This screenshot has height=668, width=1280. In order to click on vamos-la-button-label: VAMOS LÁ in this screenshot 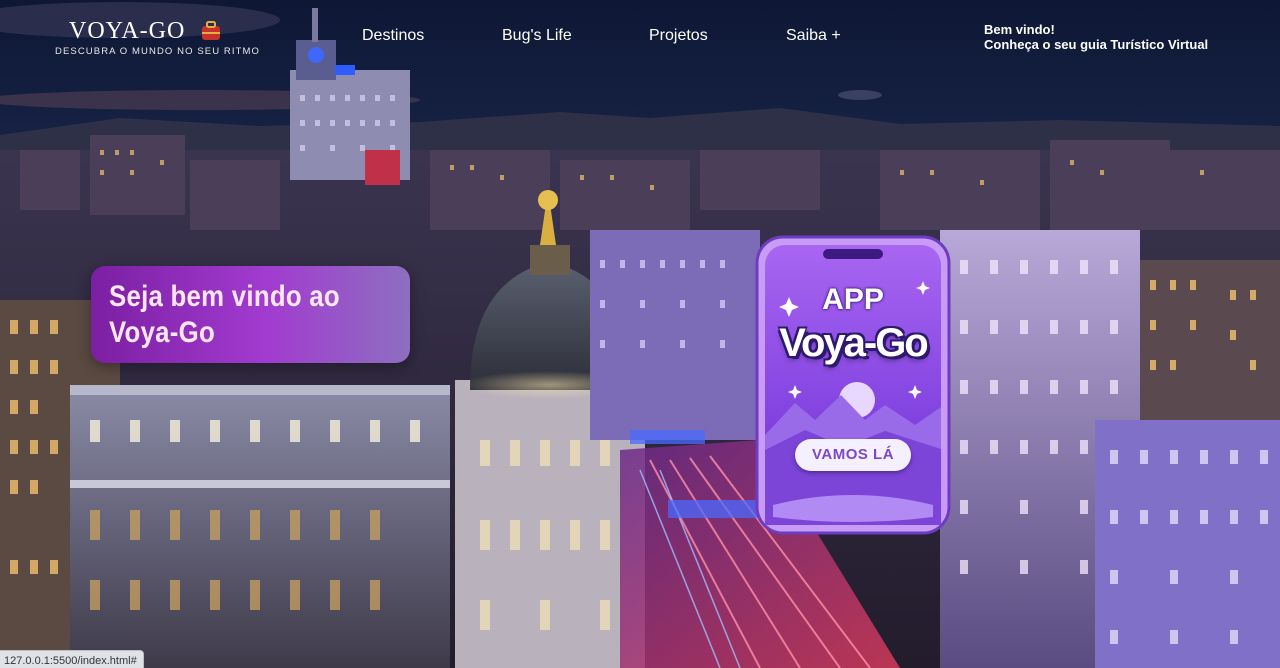, I will do `click(853, 454)`.